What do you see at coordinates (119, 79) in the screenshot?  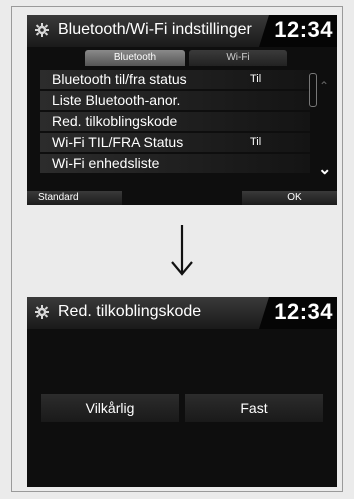 I see `list-item-label: Bluetooth til/fra status` at bounding box center [119, 79].